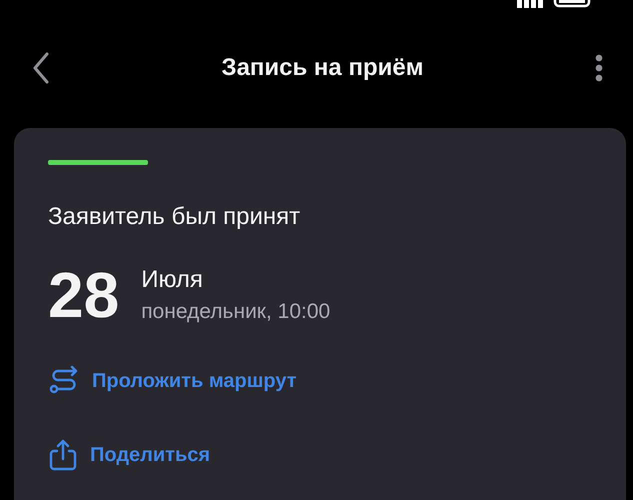 The width and height of the screenshot is (633, 500). Describe the element at coordinates (175, 217) in the screenshot. I see `status-text: Заявитель был принят` at that location.